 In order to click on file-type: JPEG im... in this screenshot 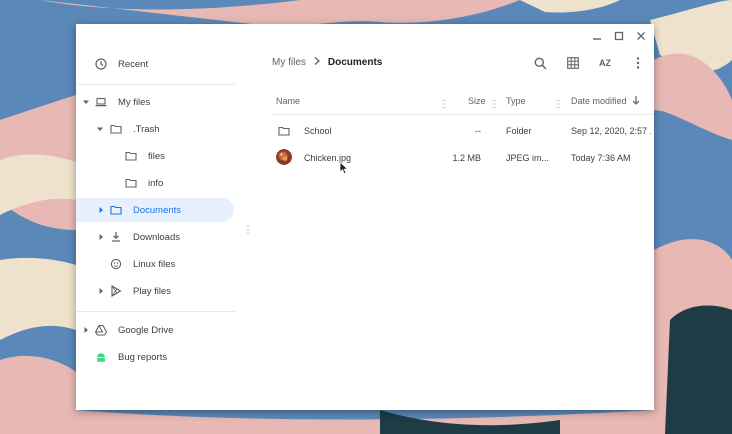, I will do `click(528, 158)`.